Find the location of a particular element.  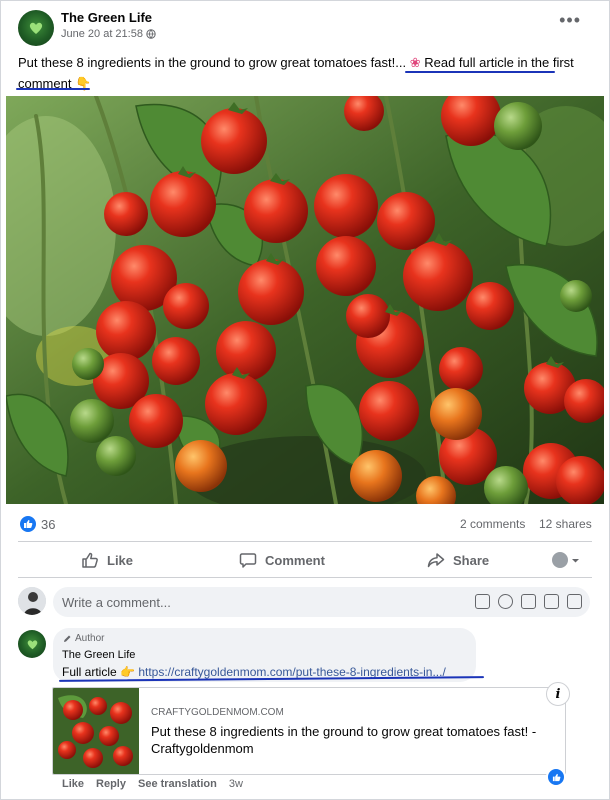

comment-like-button: Like is located at coordinates (73, 784).